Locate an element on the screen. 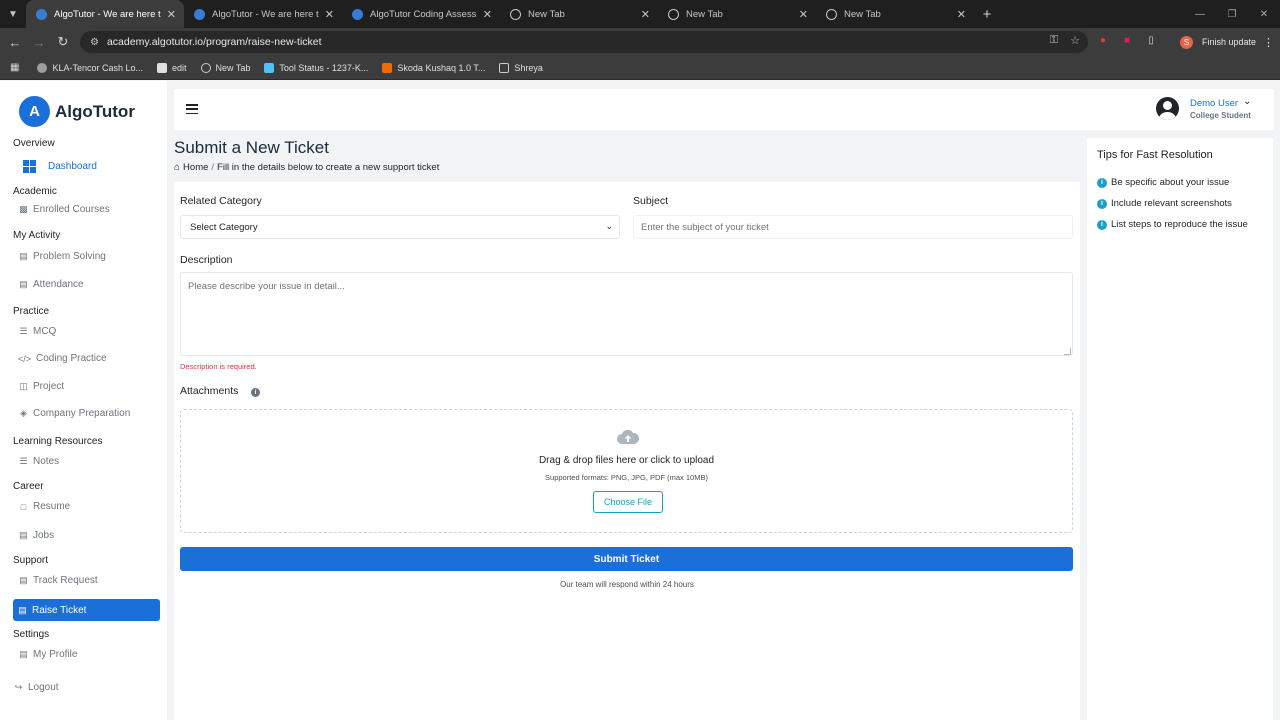  breadcrumb-home-link: Home is located at coordinates (195, 167).